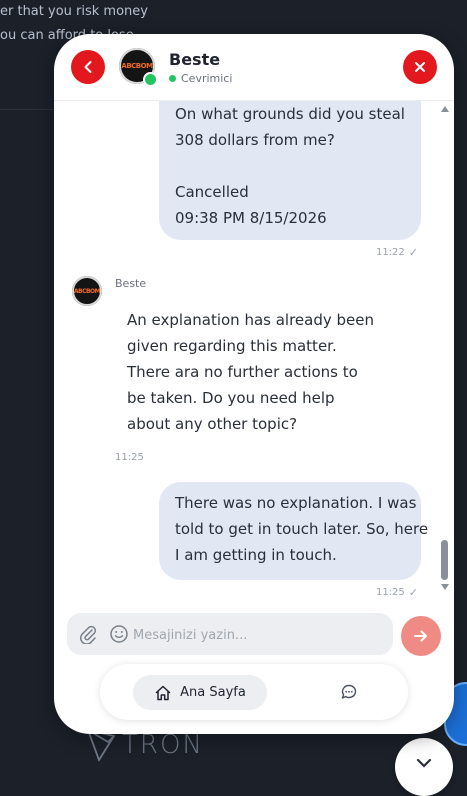 Image resolution: width=467 pixels, height=796 pixels. What do you see at coordinates (256, 555) in the screenshot?
I see `message-text: I am getting in touch.` at bounding box center [256, 555].